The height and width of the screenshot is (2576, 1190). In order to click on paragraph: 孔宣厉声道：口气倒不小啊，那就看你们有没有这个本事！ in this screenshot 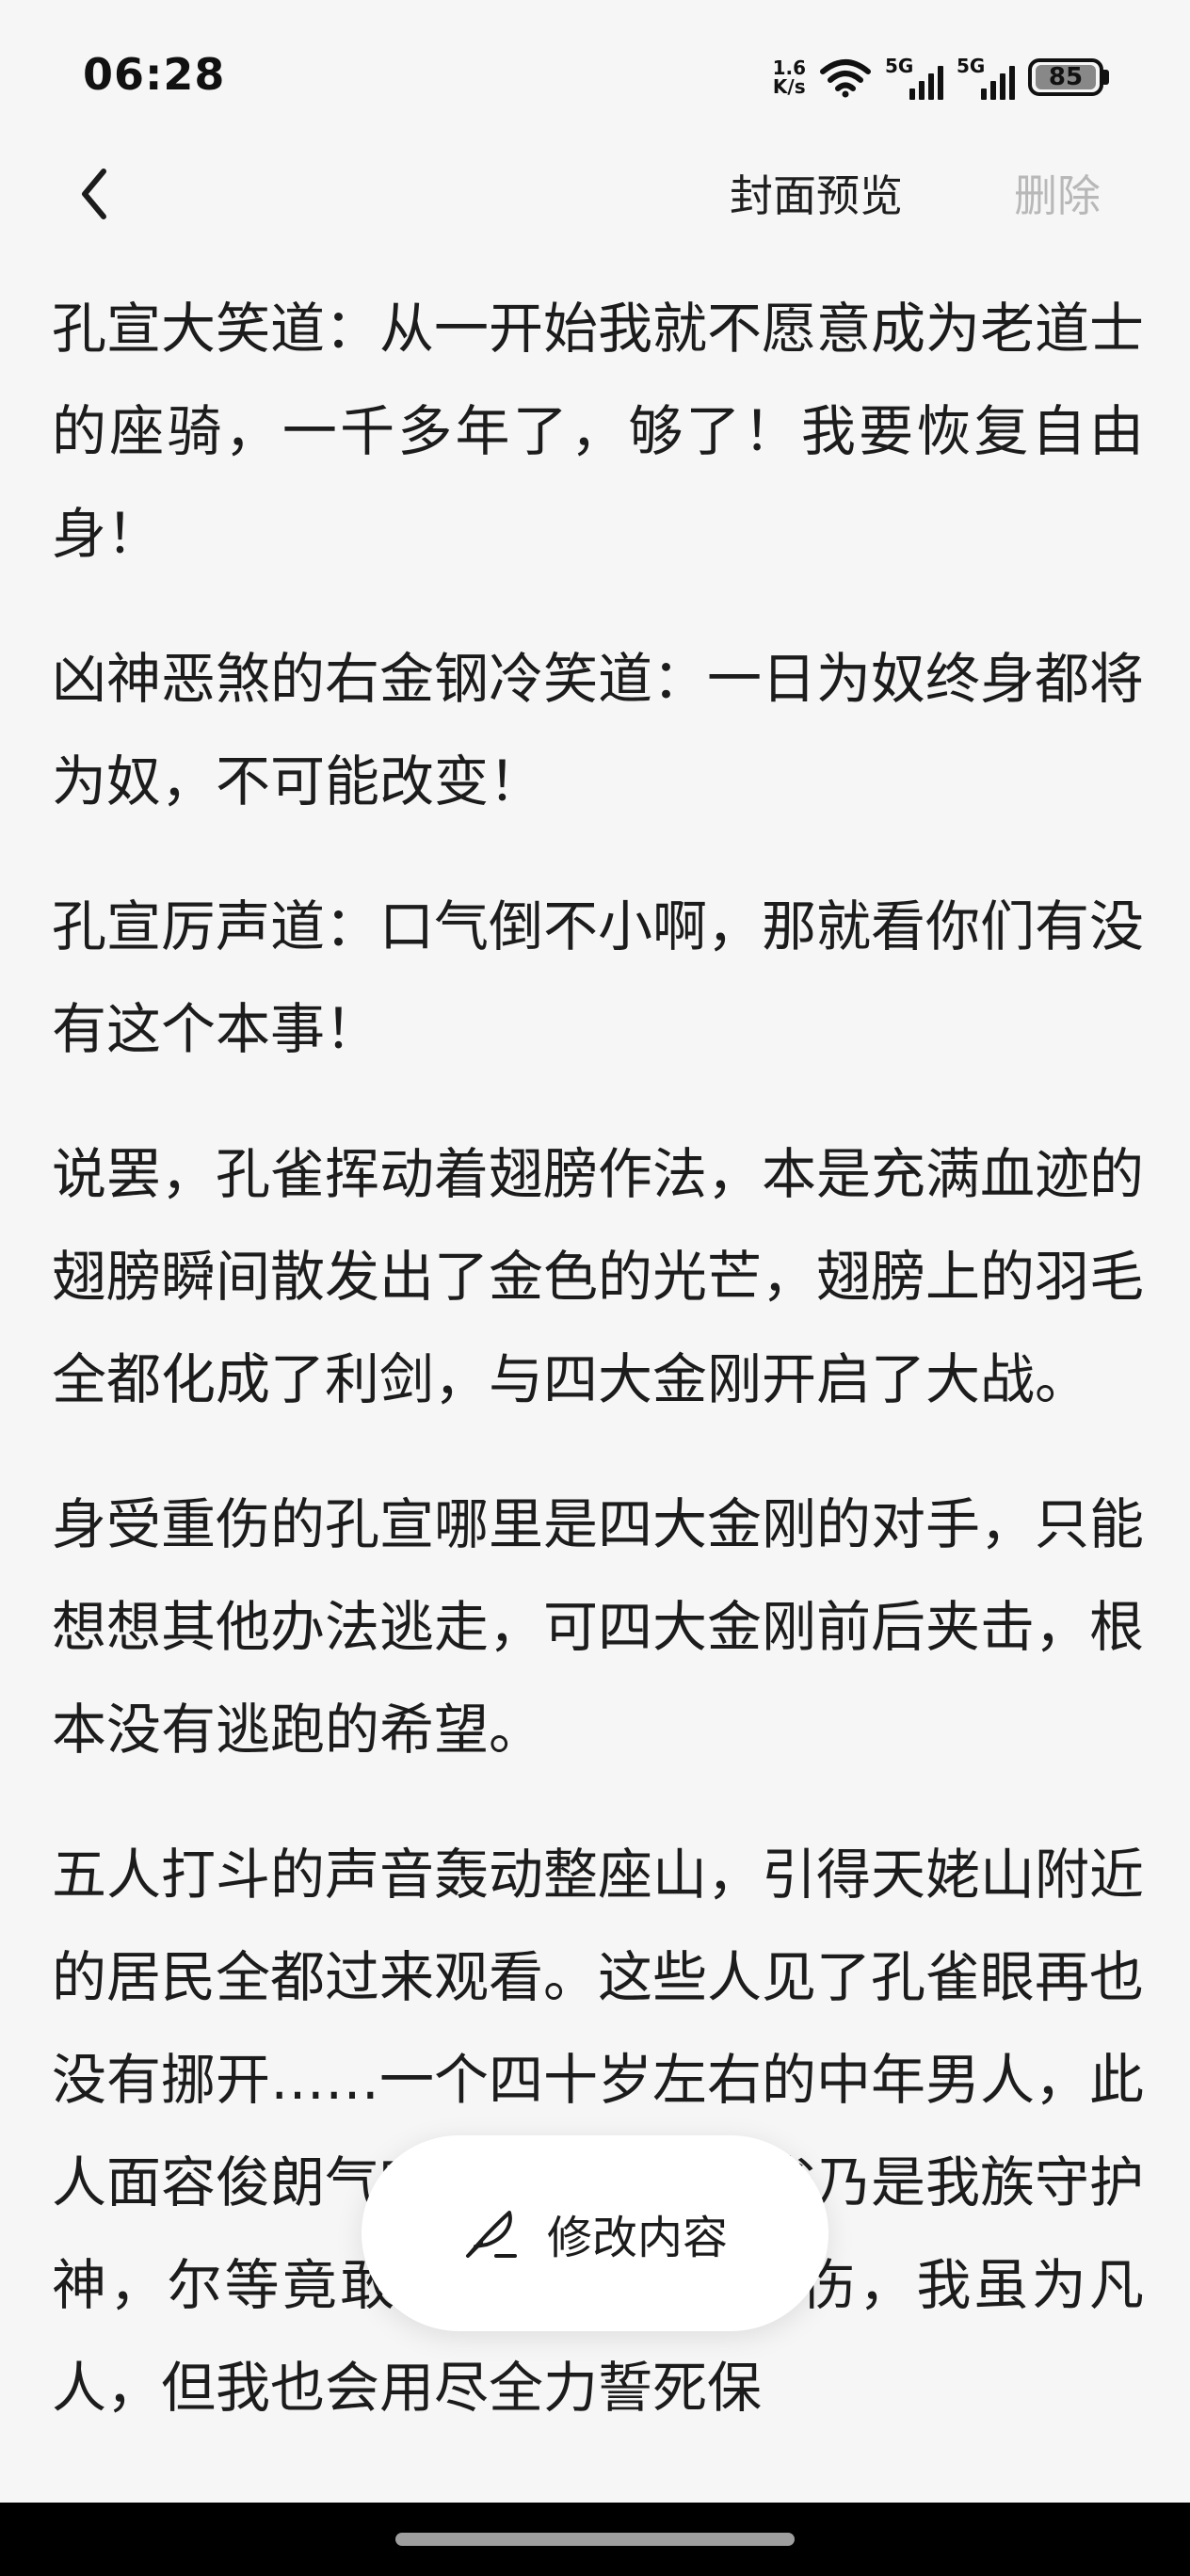, I will do `click(598, 977)`.